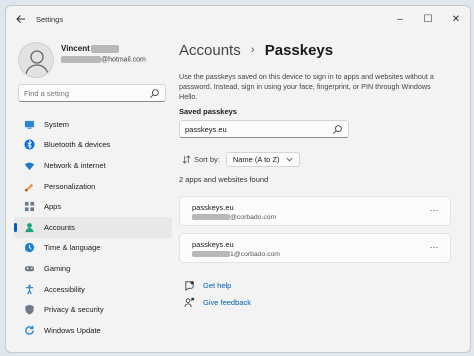  Describe the element at coordinates (315, 211) in the screenshot. I see `passkey-card: passkeys.eu @corbado.com ···` at that location.